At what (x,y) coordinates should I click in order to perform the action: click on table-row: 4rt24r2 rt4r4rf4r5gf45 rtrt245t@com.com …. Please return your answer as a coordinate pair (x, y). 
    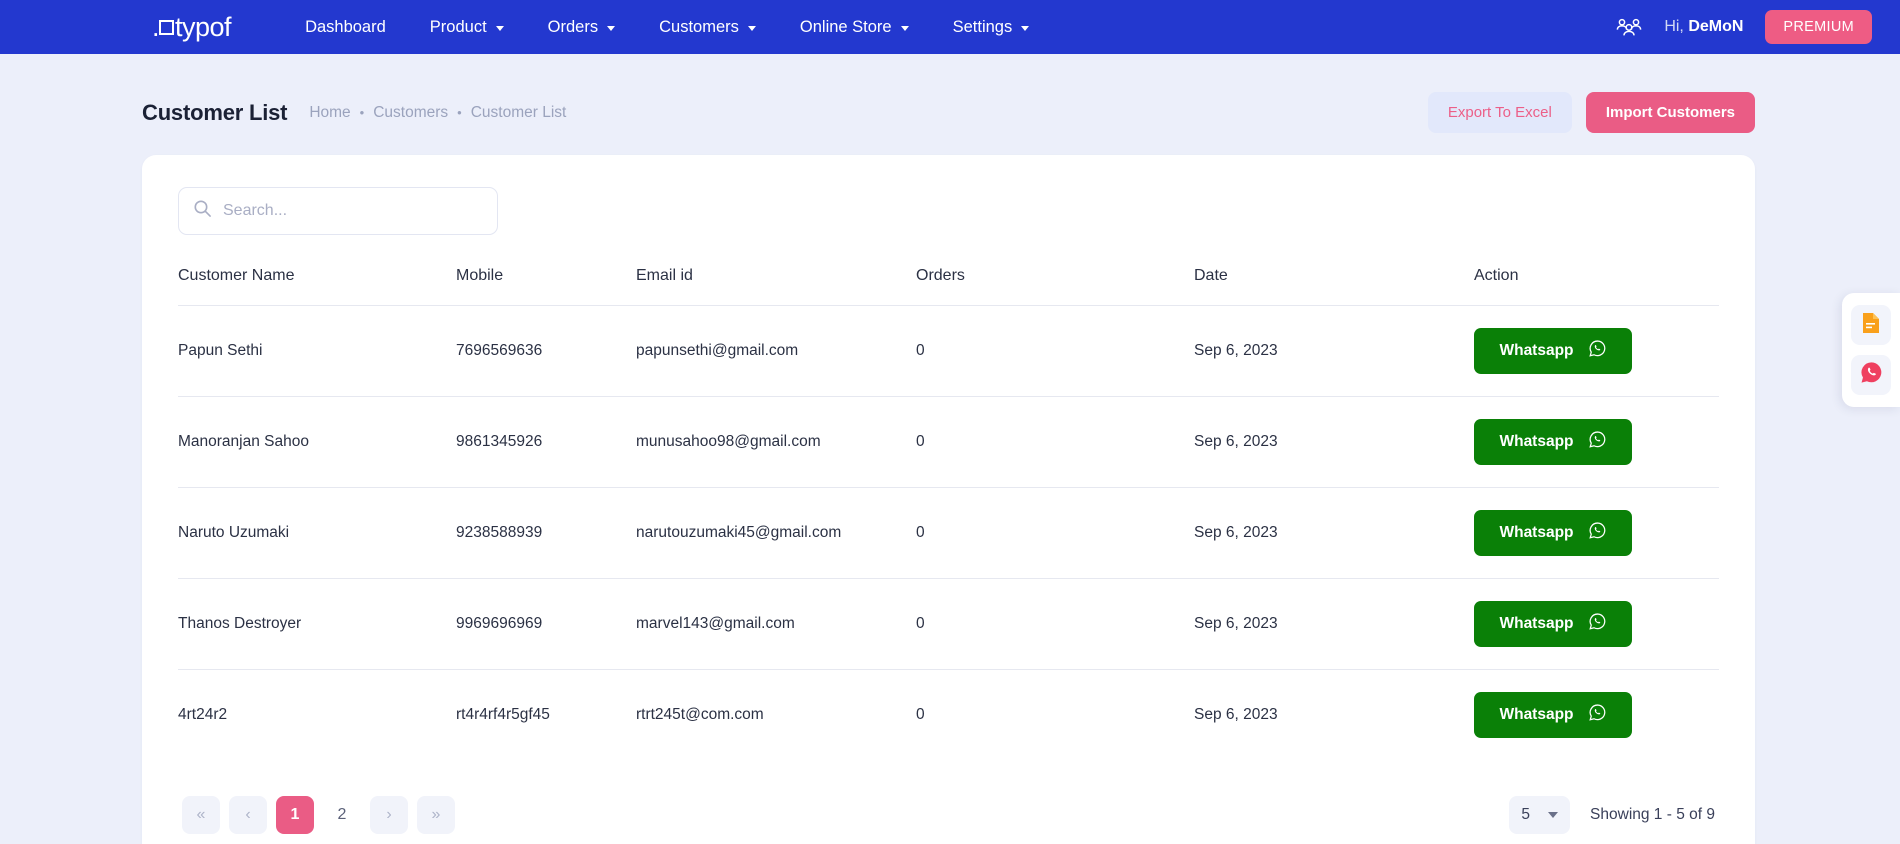
    Looking at the image, I should click on (948, 715).